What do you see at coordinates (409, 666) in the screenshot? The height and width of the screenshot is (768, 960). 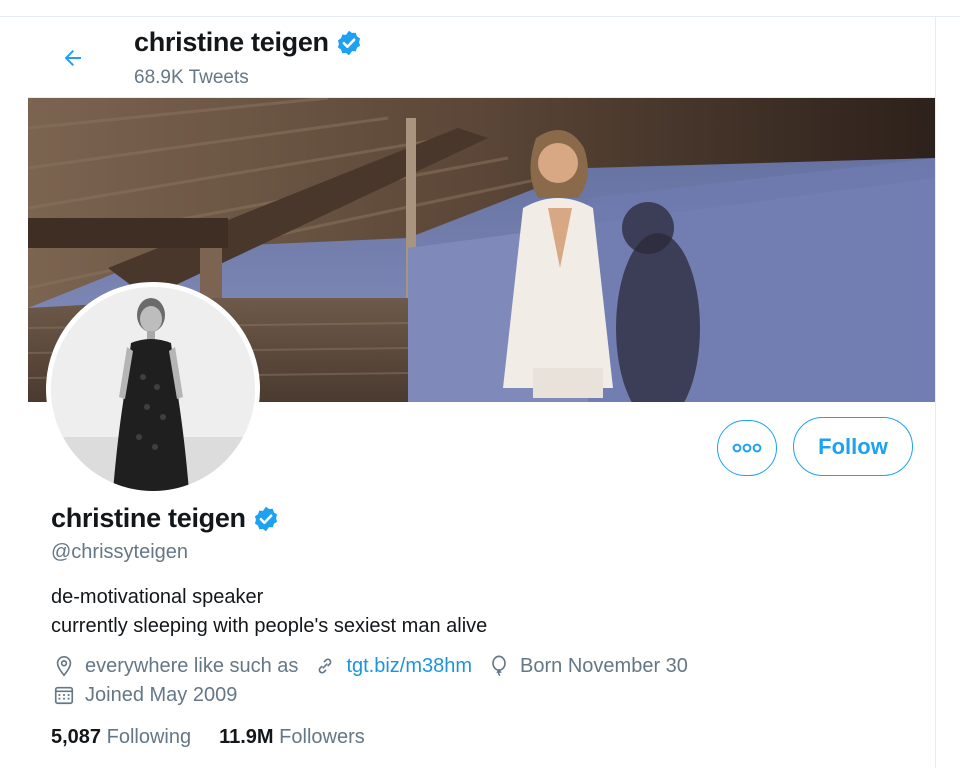 I see `website-link: tgt.biz/m38hm` at bounding box center [409, 666].